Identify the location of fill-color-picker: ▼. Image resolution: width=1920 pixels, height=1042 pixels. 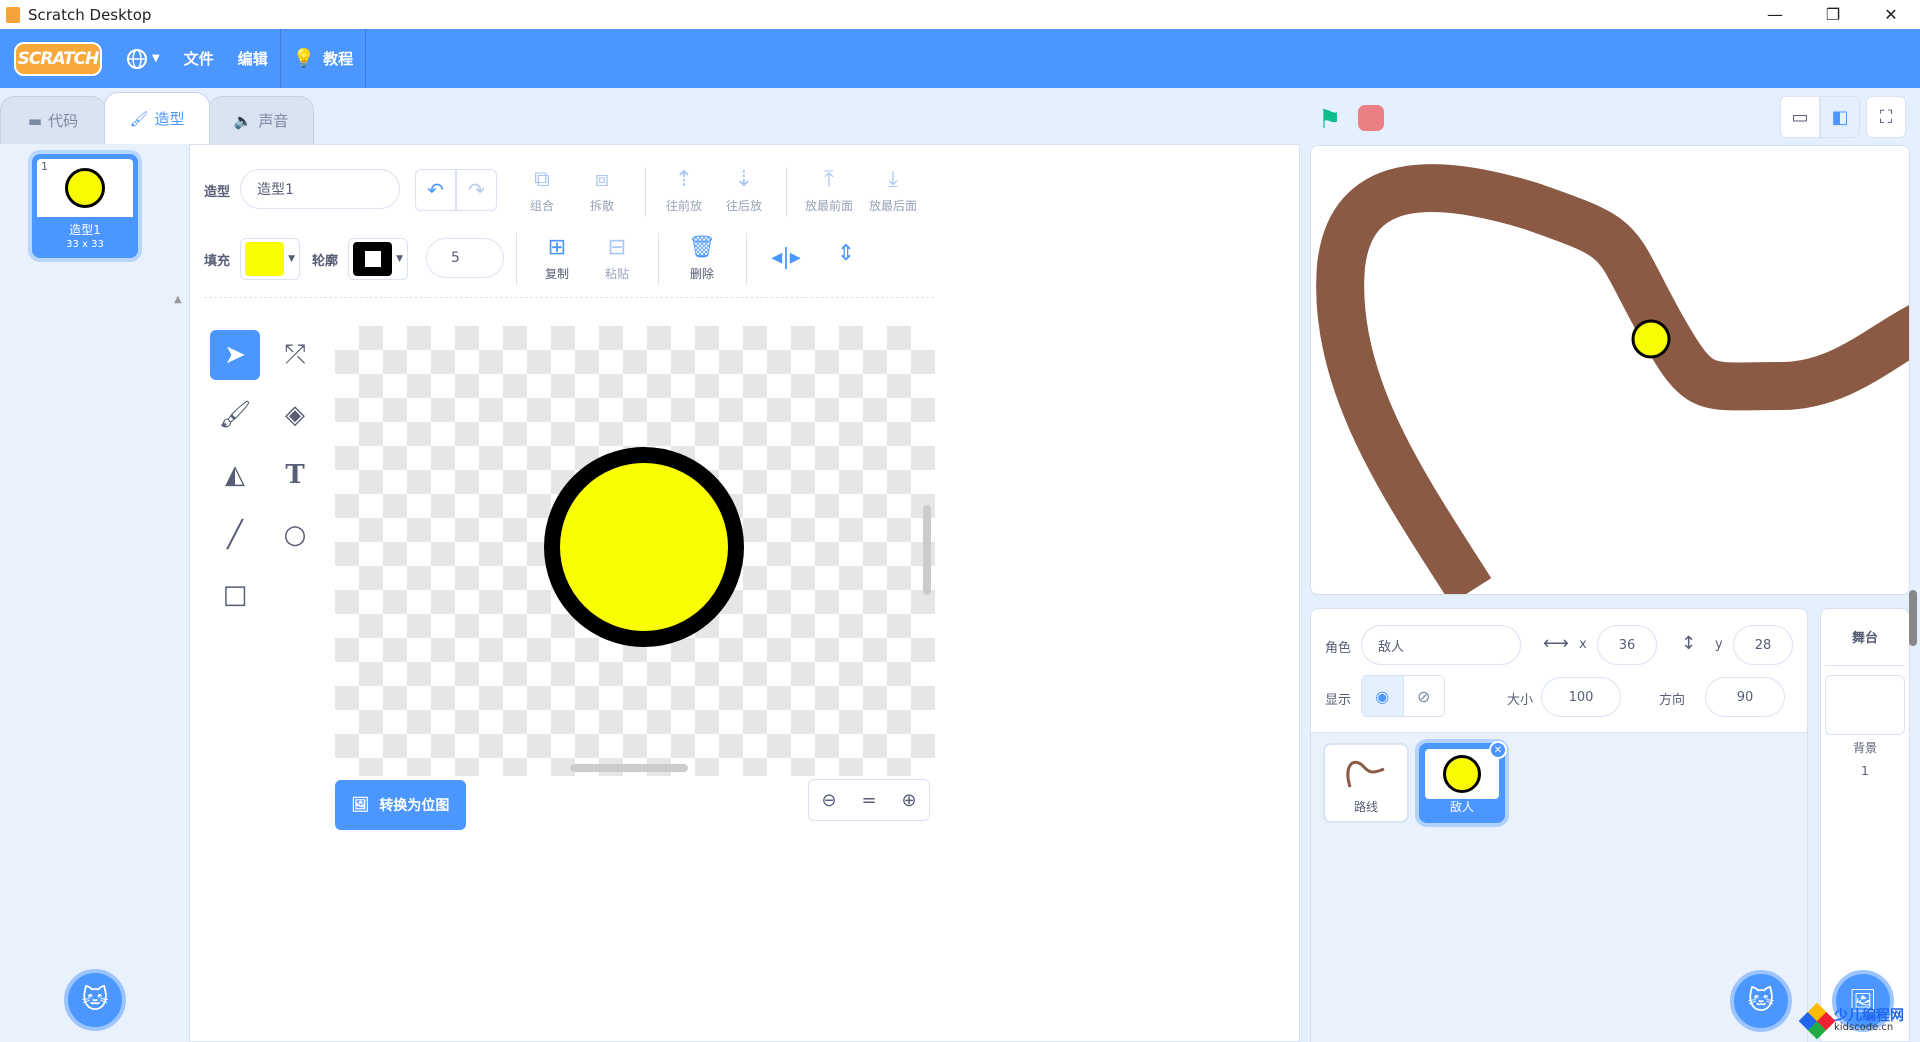
(270, 259).